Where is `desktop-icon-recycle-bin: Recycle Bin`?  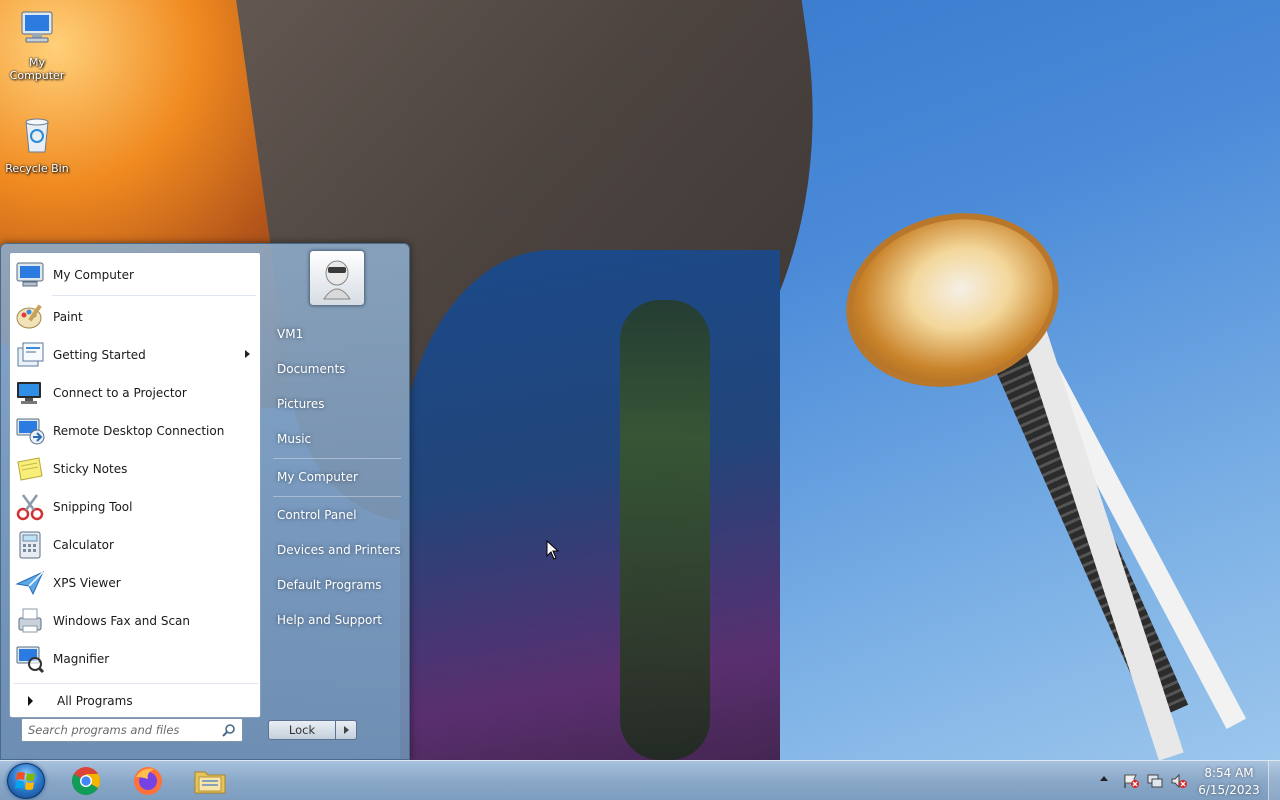
desktop-icon-recycle-bin: Recycle Bin is located at coordinates (37, 144).